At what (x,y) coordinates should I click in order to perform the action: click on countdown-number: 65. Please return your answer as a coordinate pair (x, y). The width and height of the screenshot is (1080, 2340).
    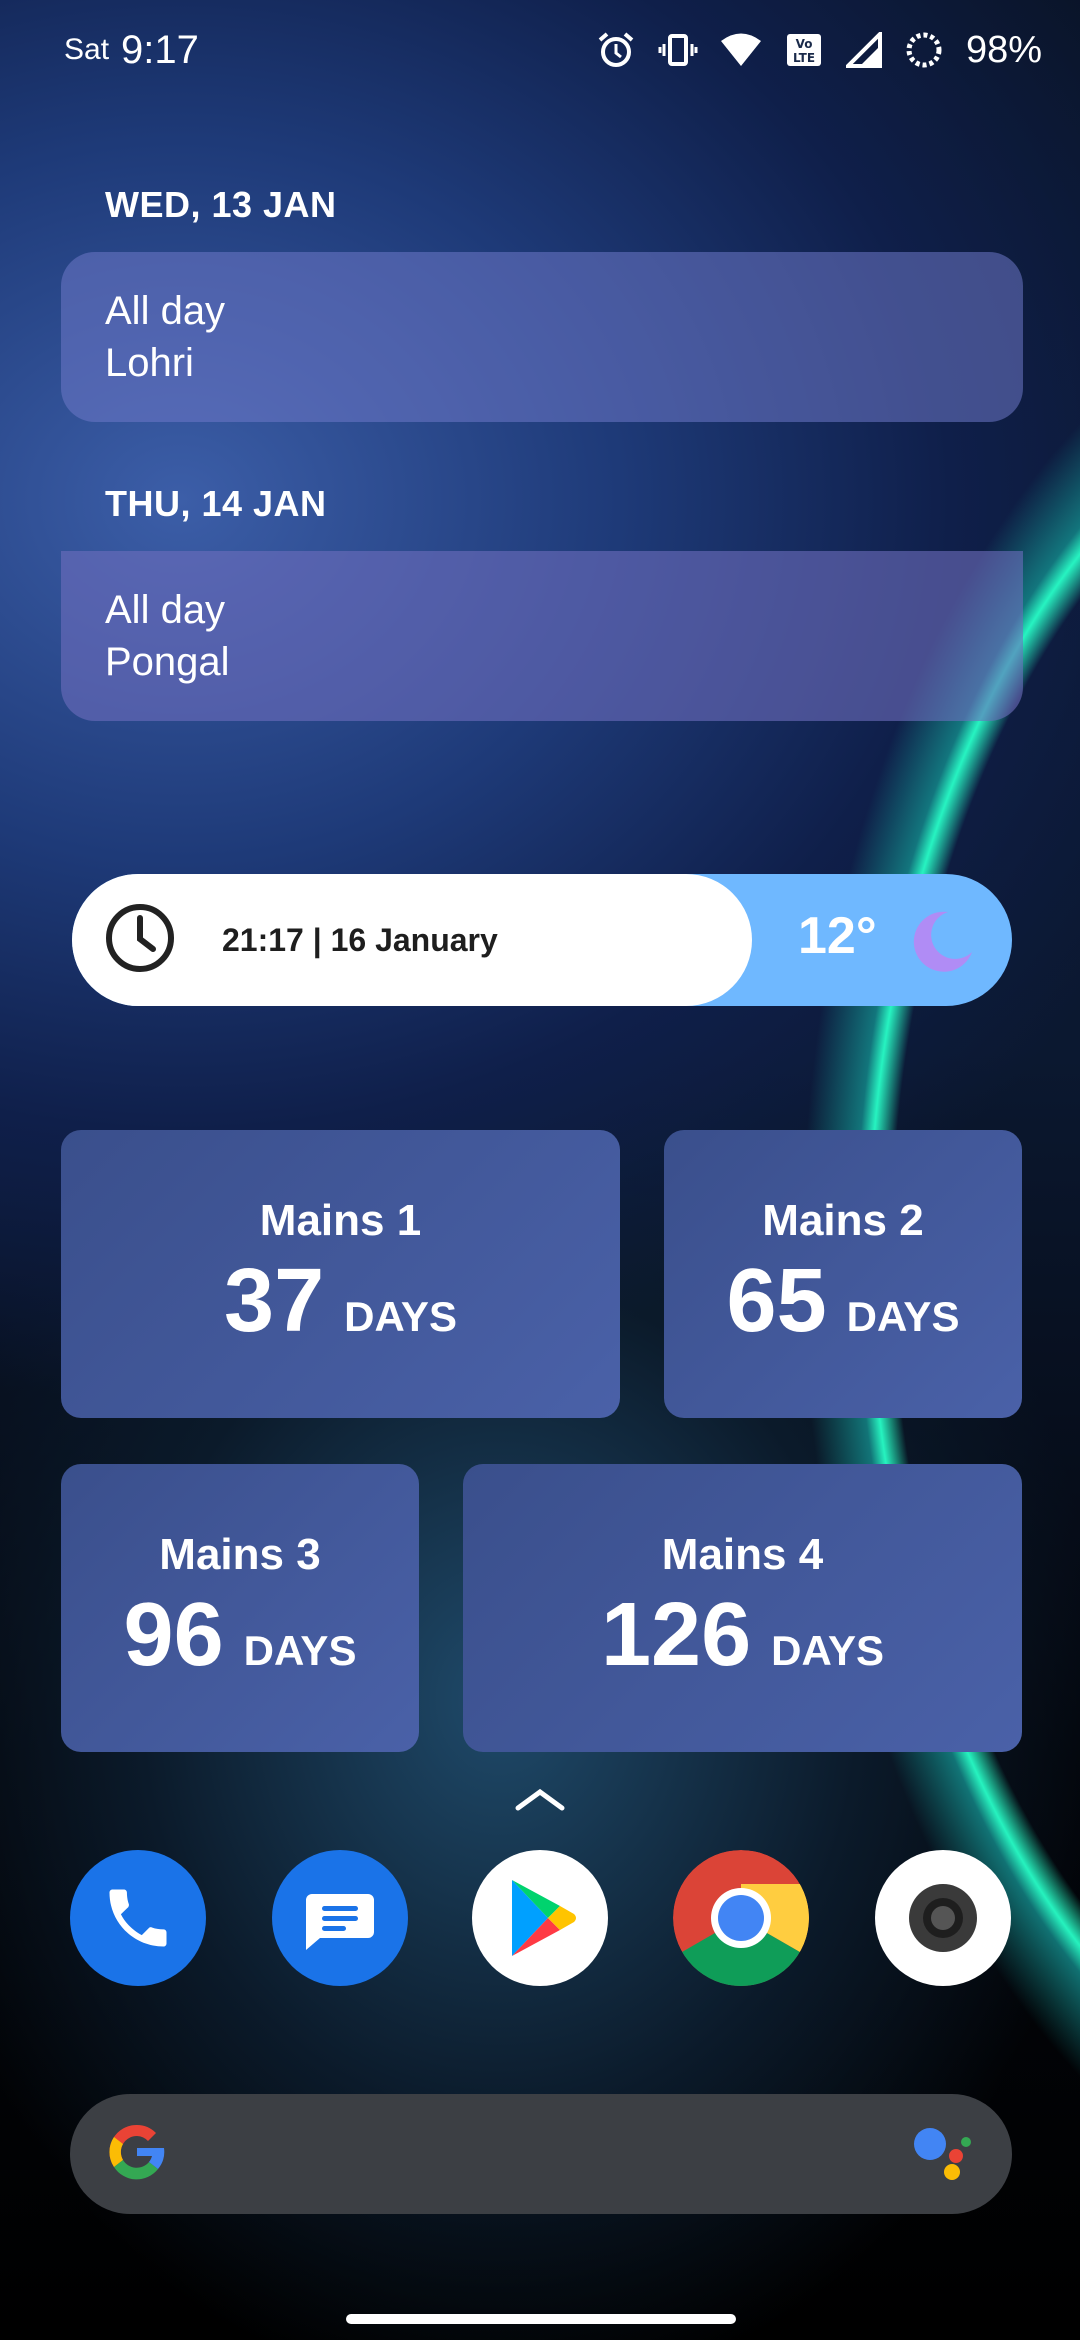
    Looking at the image, I should click on (776, 1300).